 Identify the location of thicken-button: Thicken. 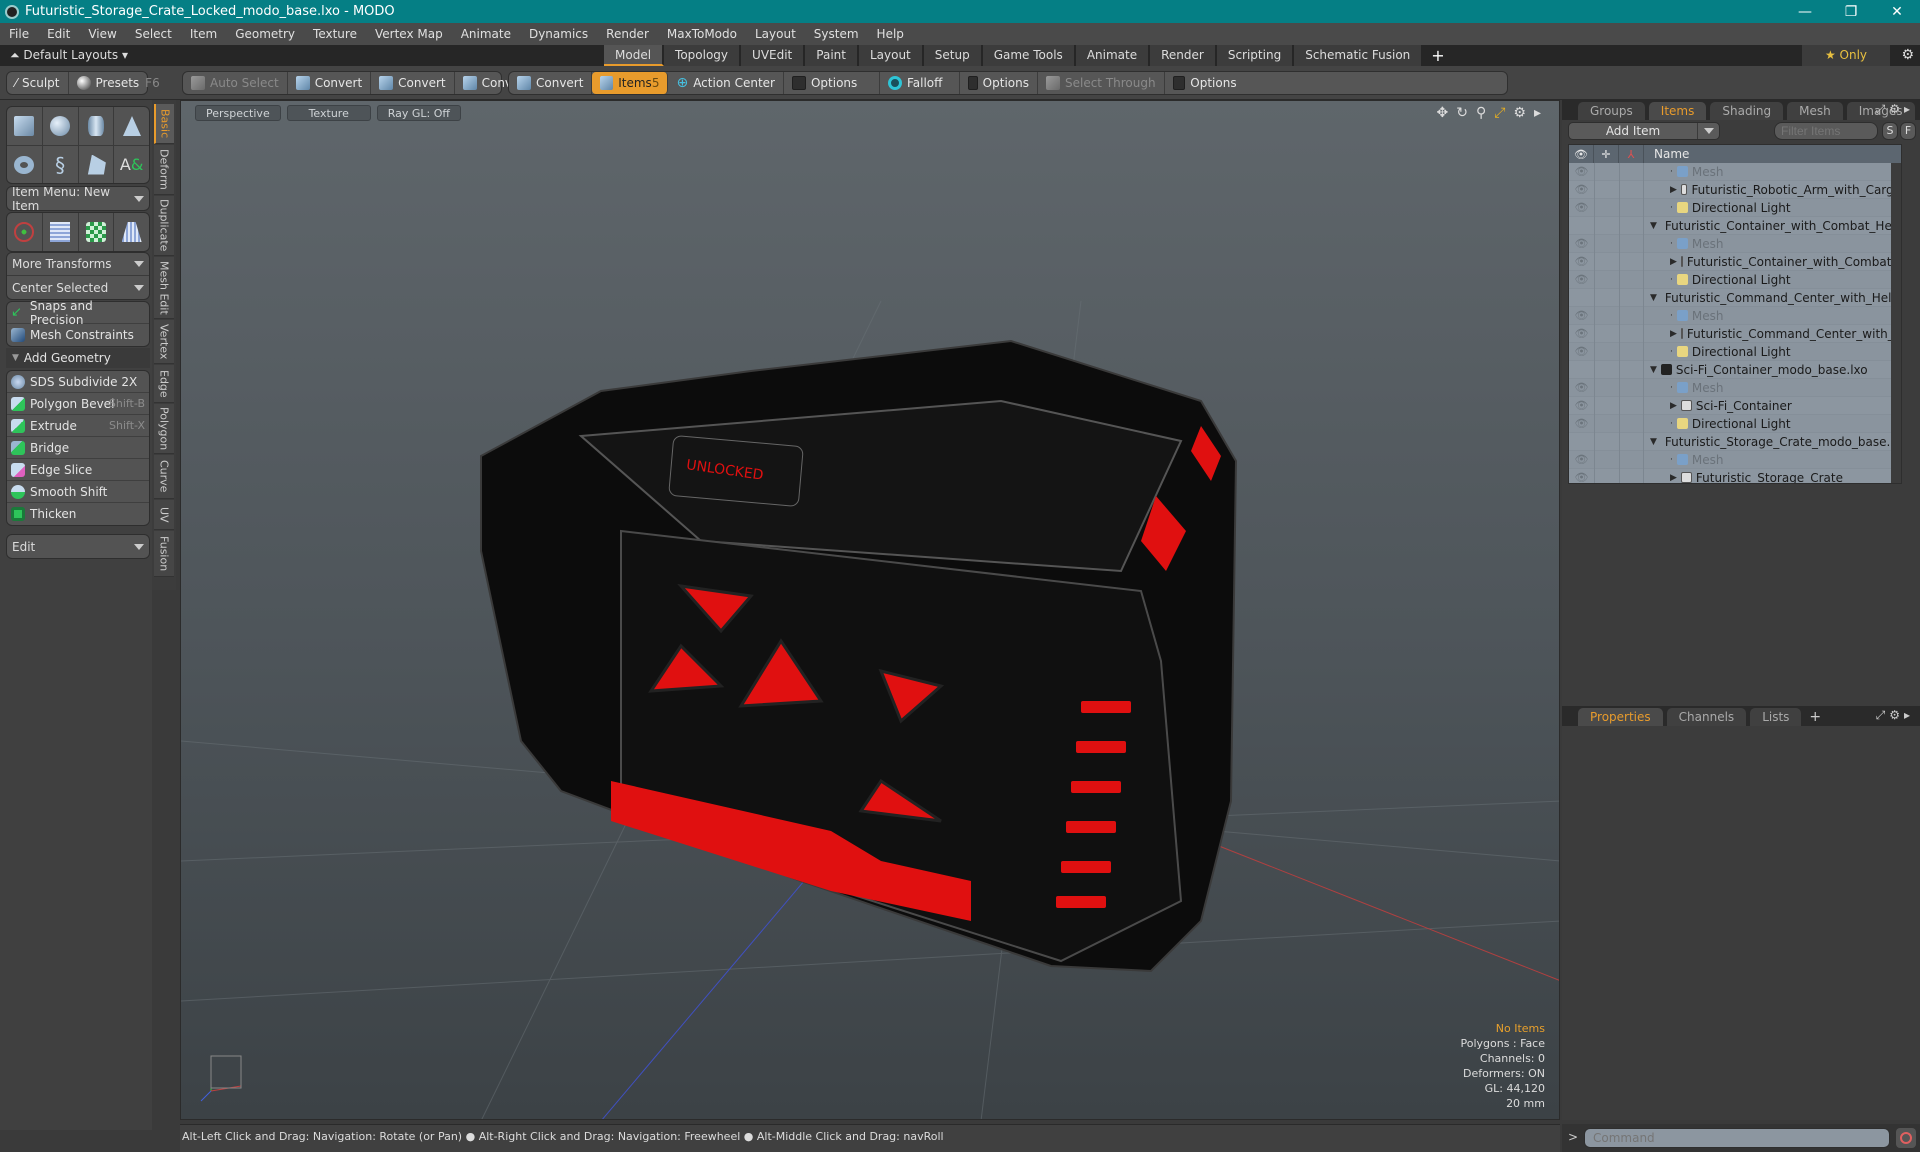
(78, 514).